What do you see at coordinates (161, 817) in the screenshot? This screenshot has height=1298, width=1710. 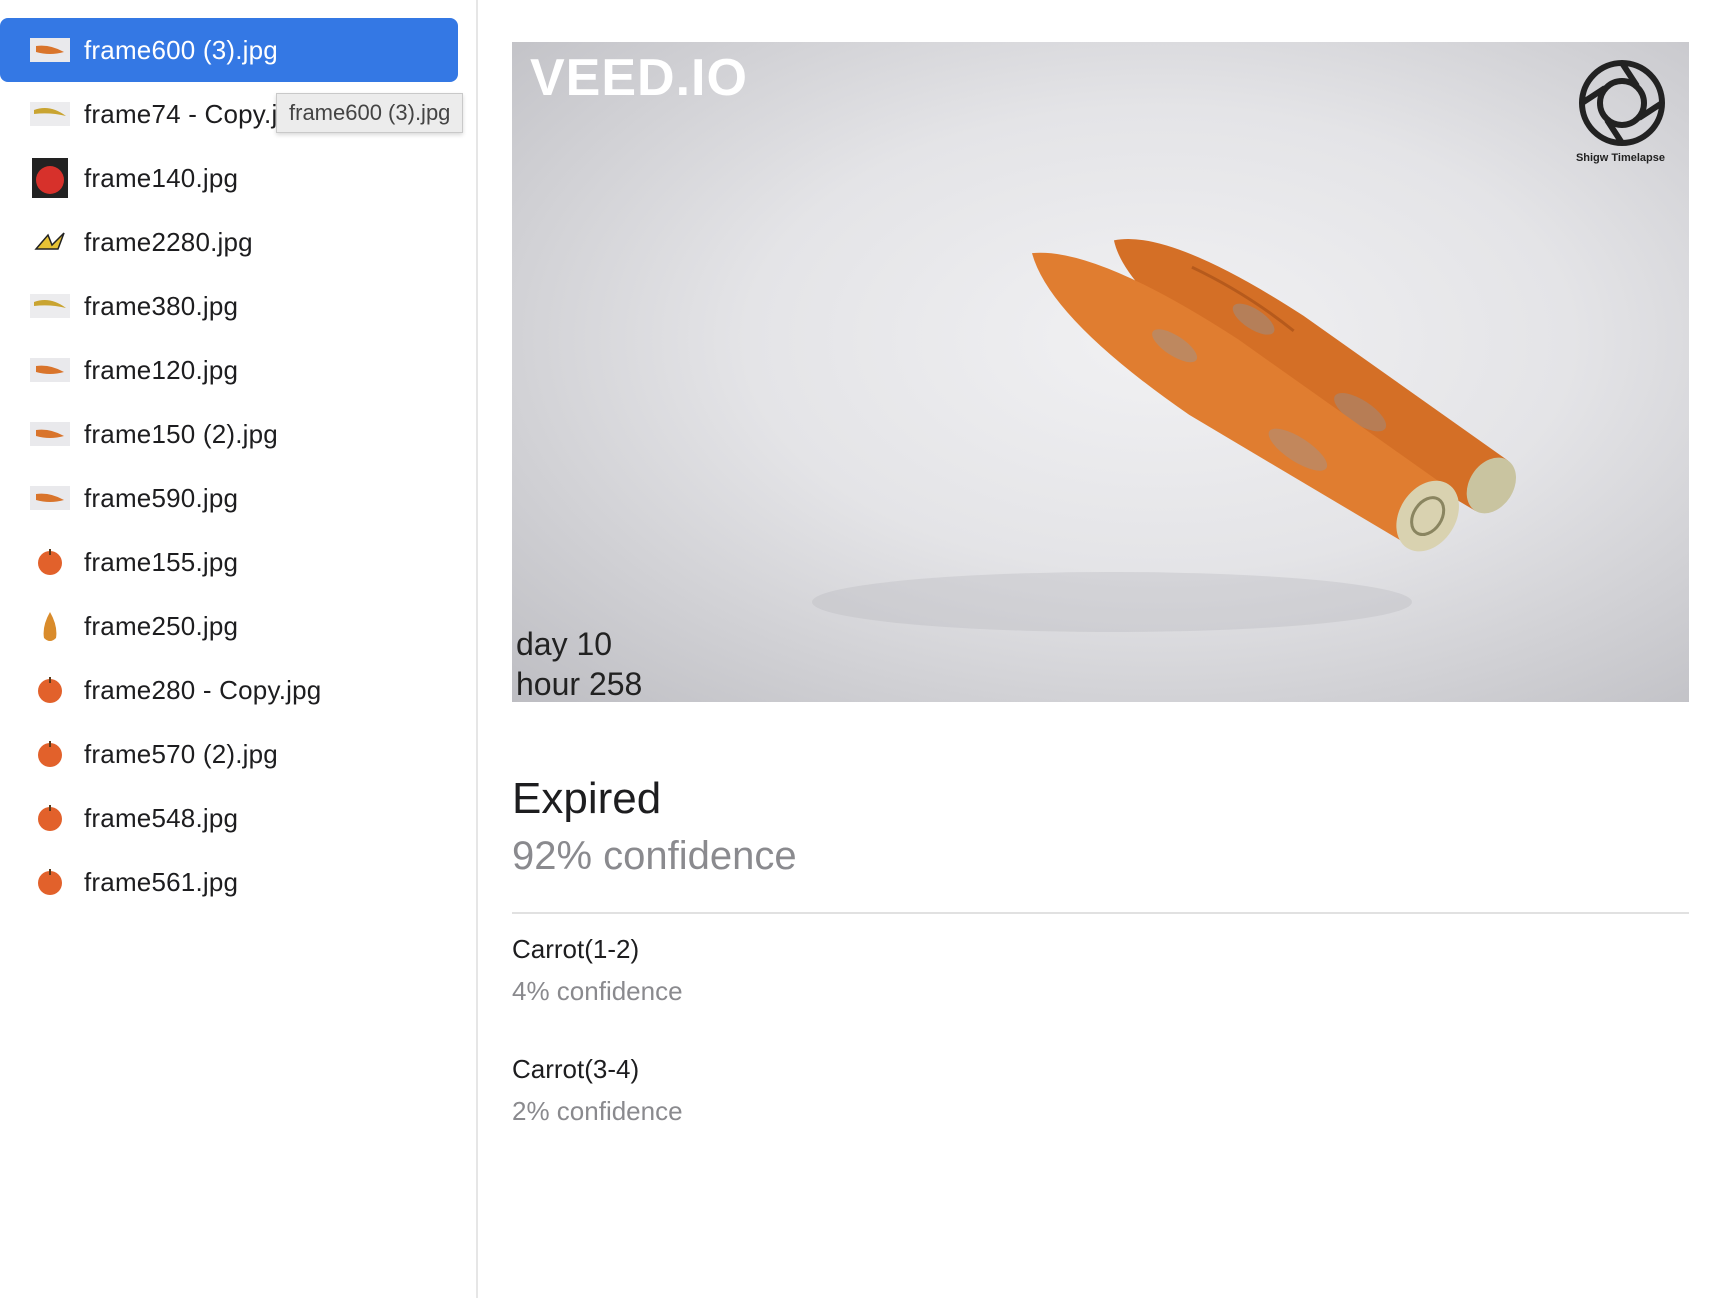 I see `file-name: frame548.jpg` at bounding box center [161, 817].